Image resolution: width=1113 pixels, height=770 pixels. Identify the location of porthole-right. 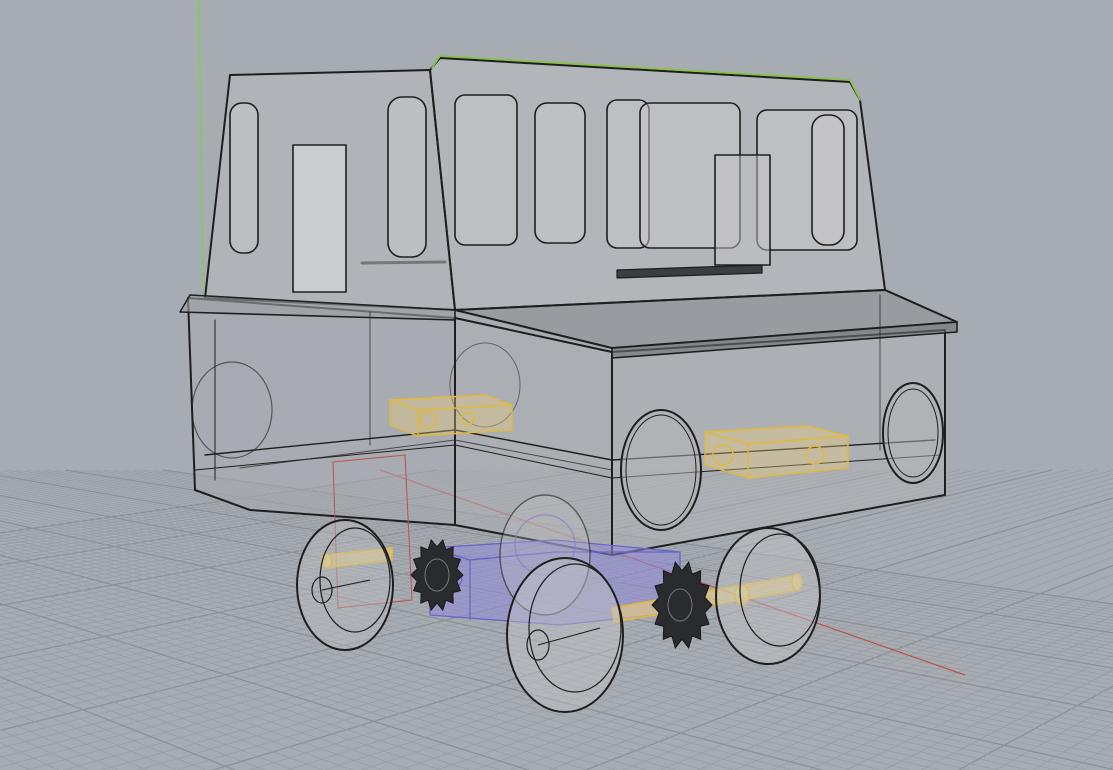
(913, 433).